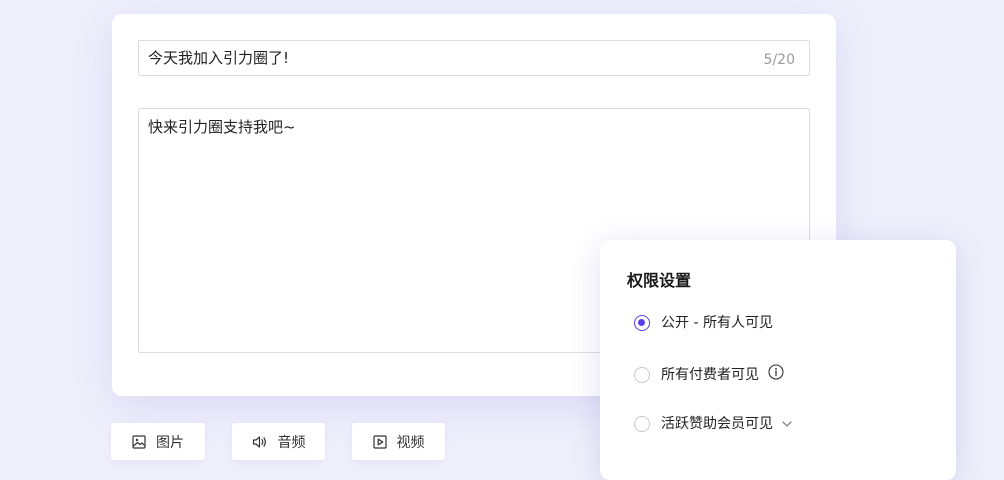 The image size is (1004, 480). I want to click on play-icon, so click(379, 441).